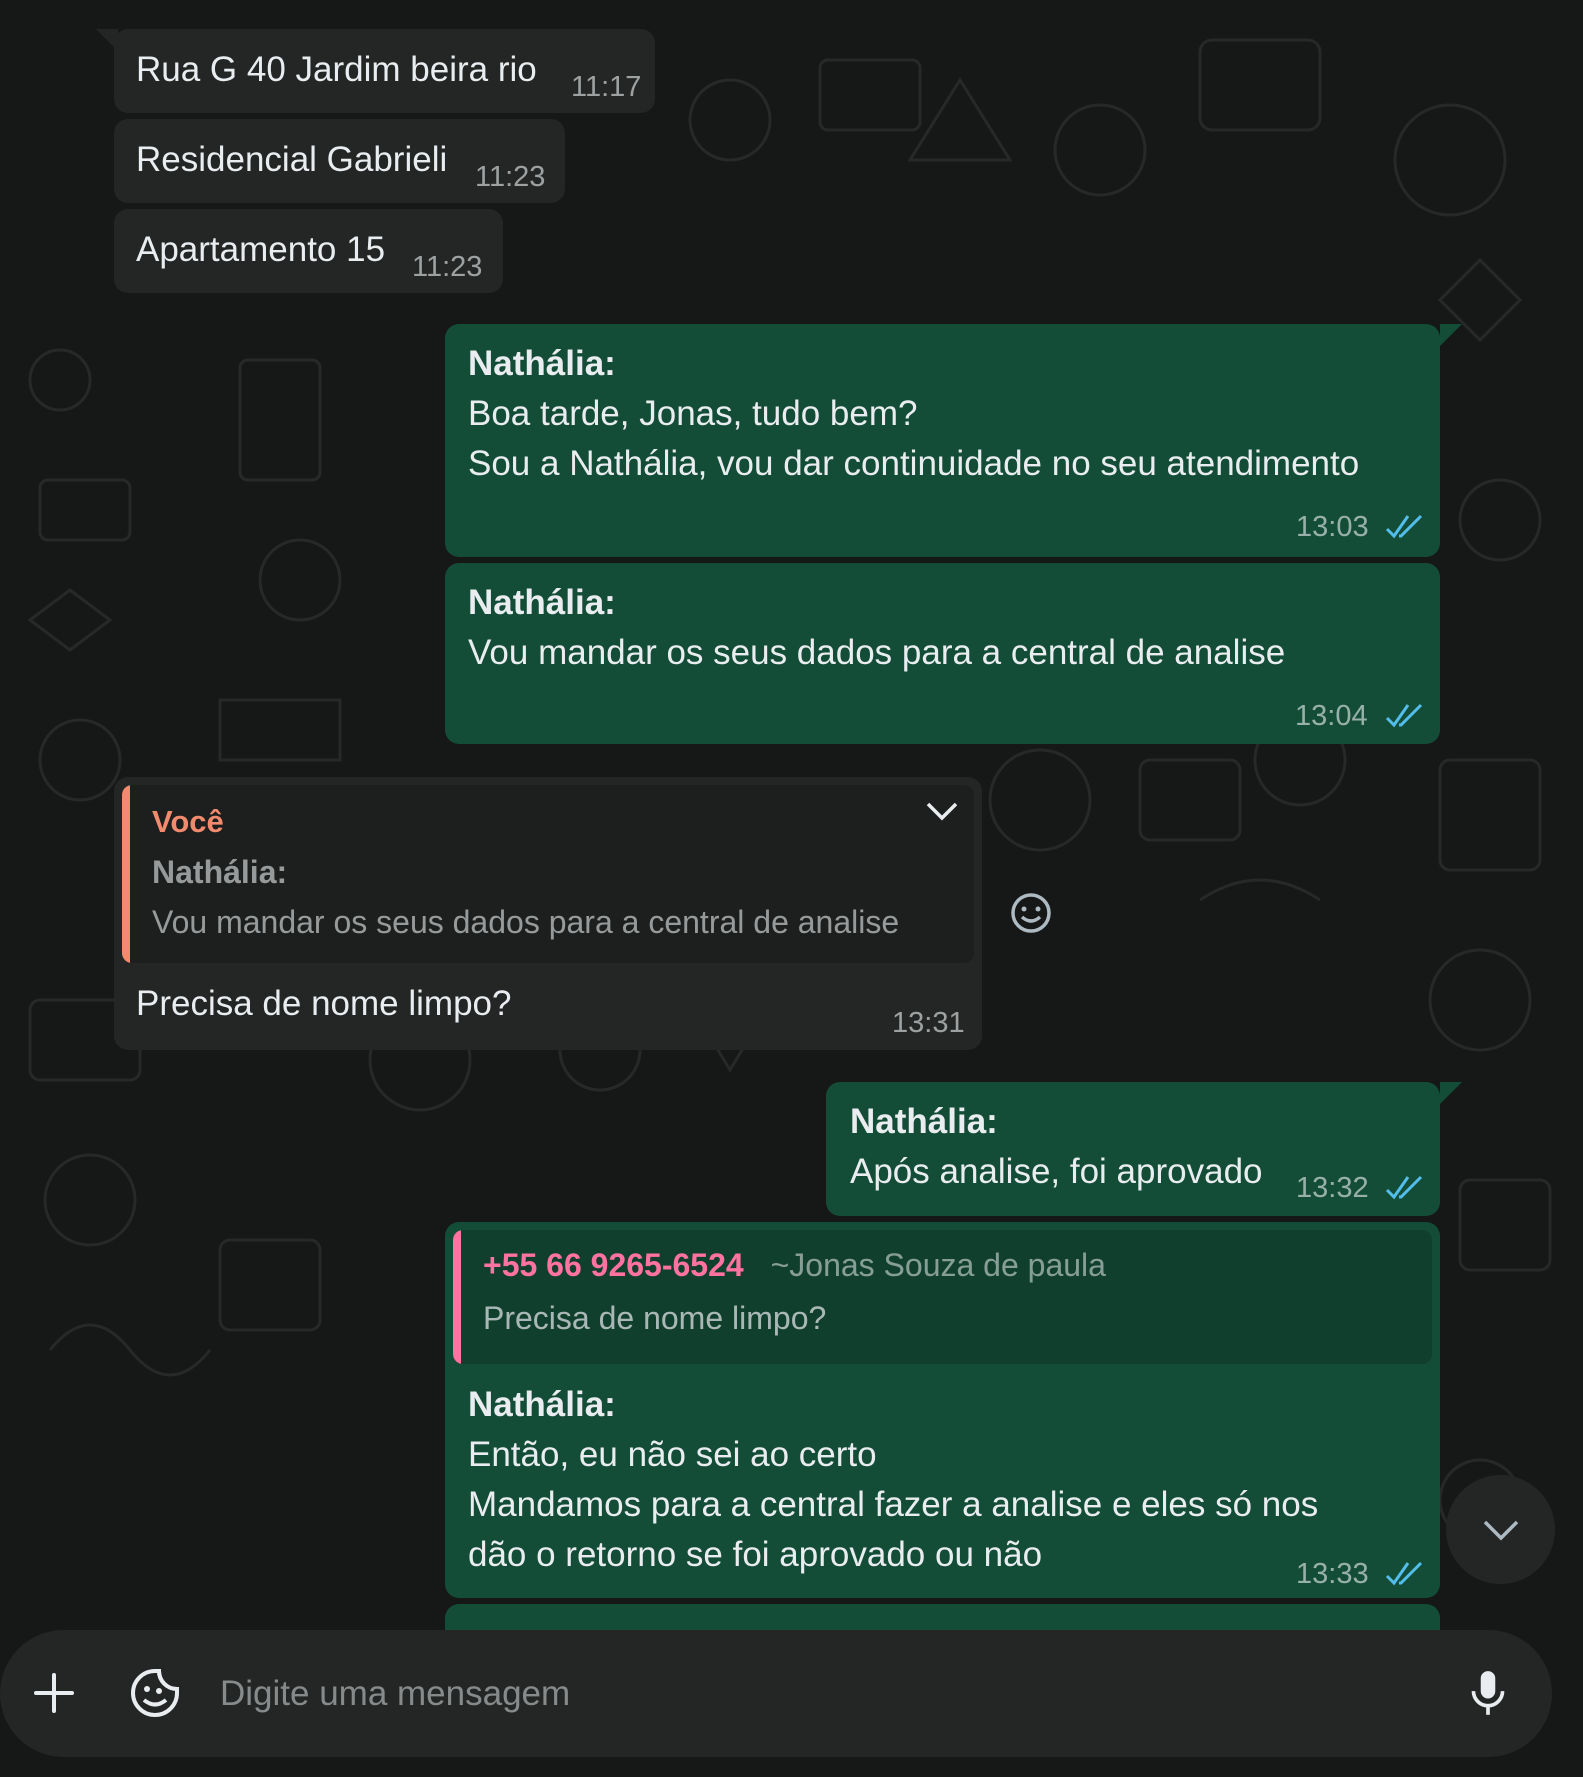 Image resolution: width=1583 pixels, height=1777 pixels. I want to click on quote-name: ~Jonas Souza de paula, so click(938, 1265).